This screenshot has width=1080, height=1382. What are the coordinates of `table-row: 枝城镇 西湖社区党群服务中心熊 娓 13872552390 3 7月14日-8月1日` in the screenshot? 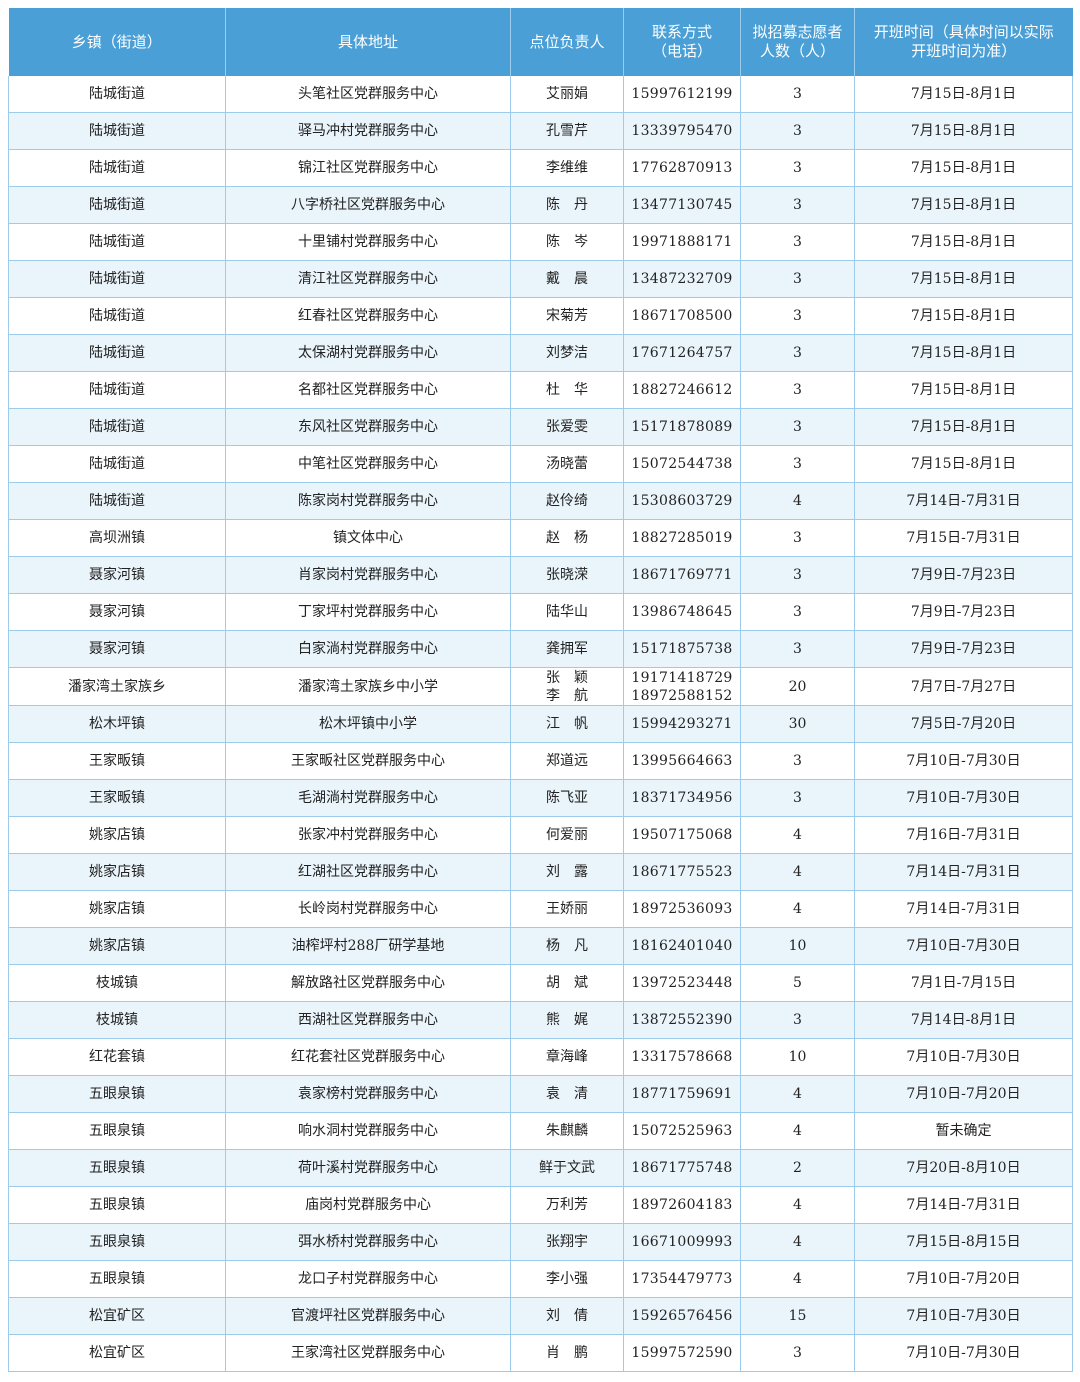 It's located at (540, 1020).